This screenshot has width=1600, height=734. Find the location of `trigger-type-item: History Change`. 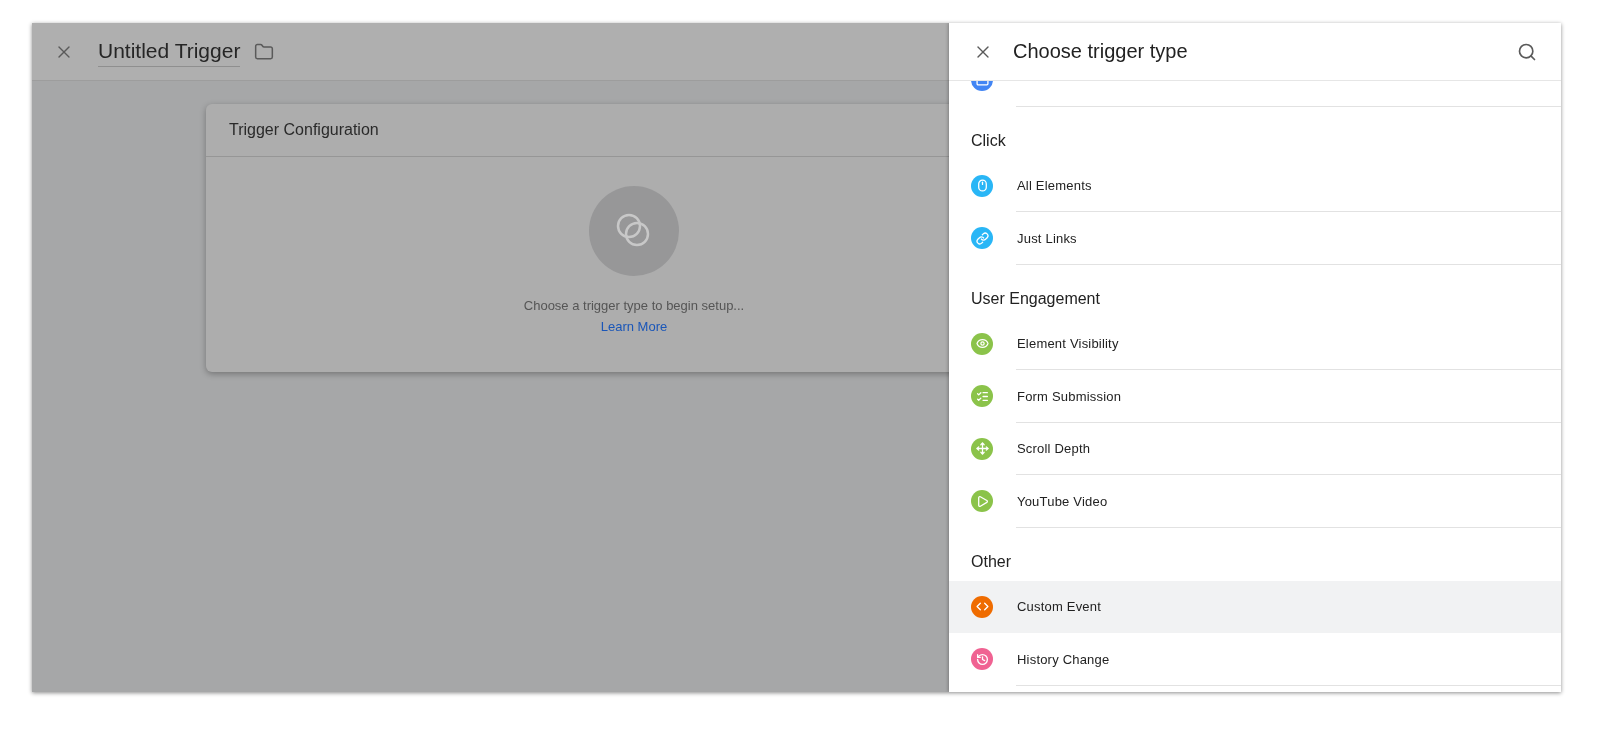

trigger-type-item: History Change is located at coordinates (1255, 659).